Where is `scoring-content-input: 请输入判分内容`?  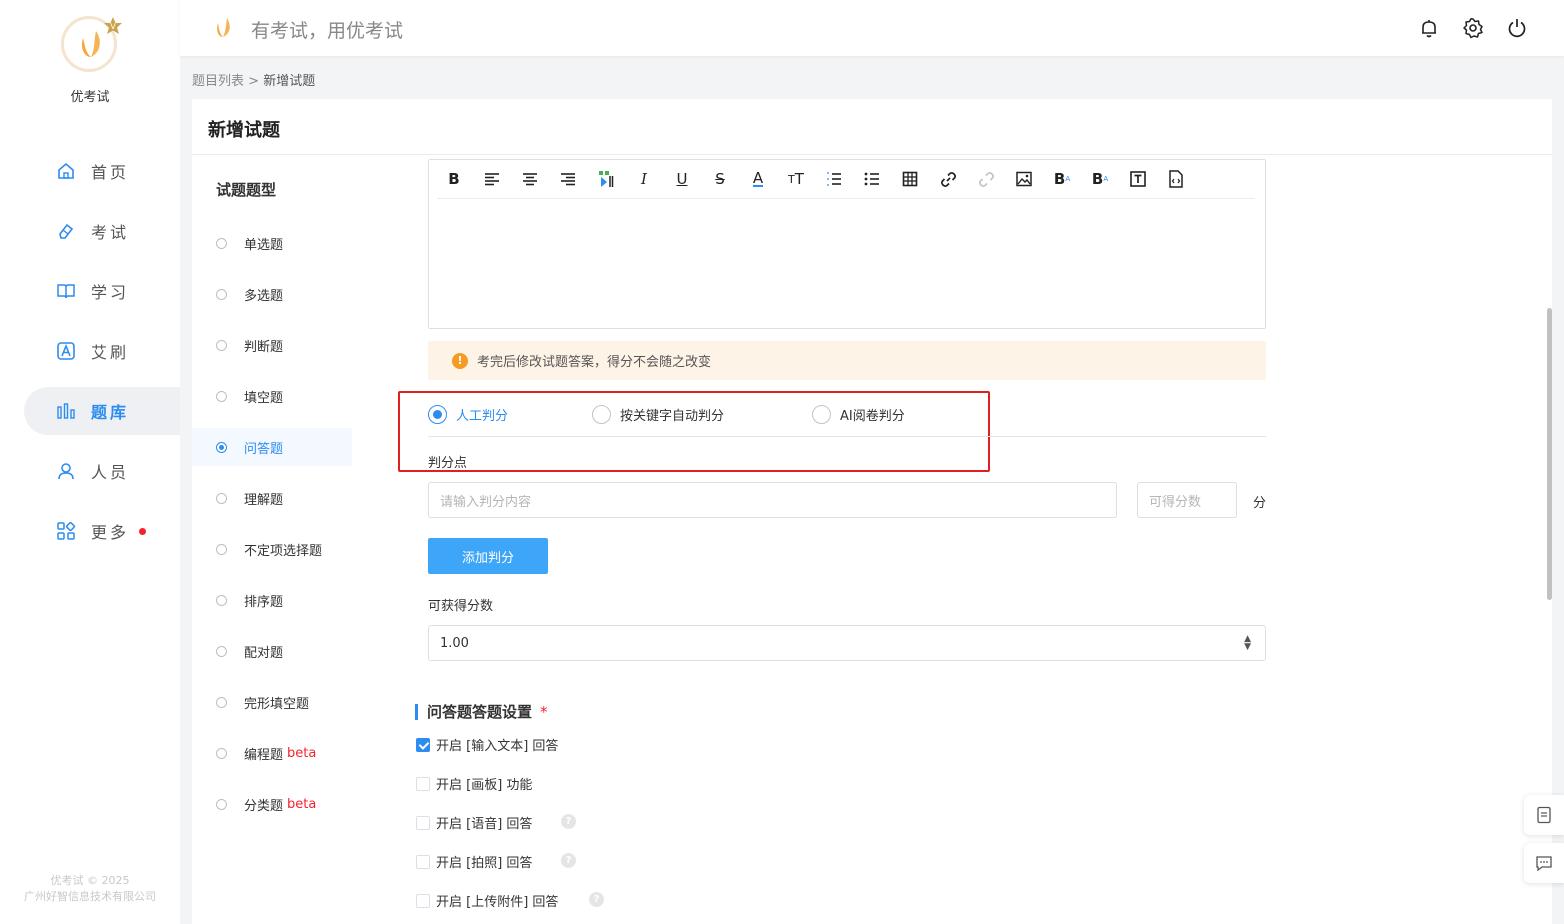
scoring-content-input: 请输入判分内容 is located at coordinates (772, 500).